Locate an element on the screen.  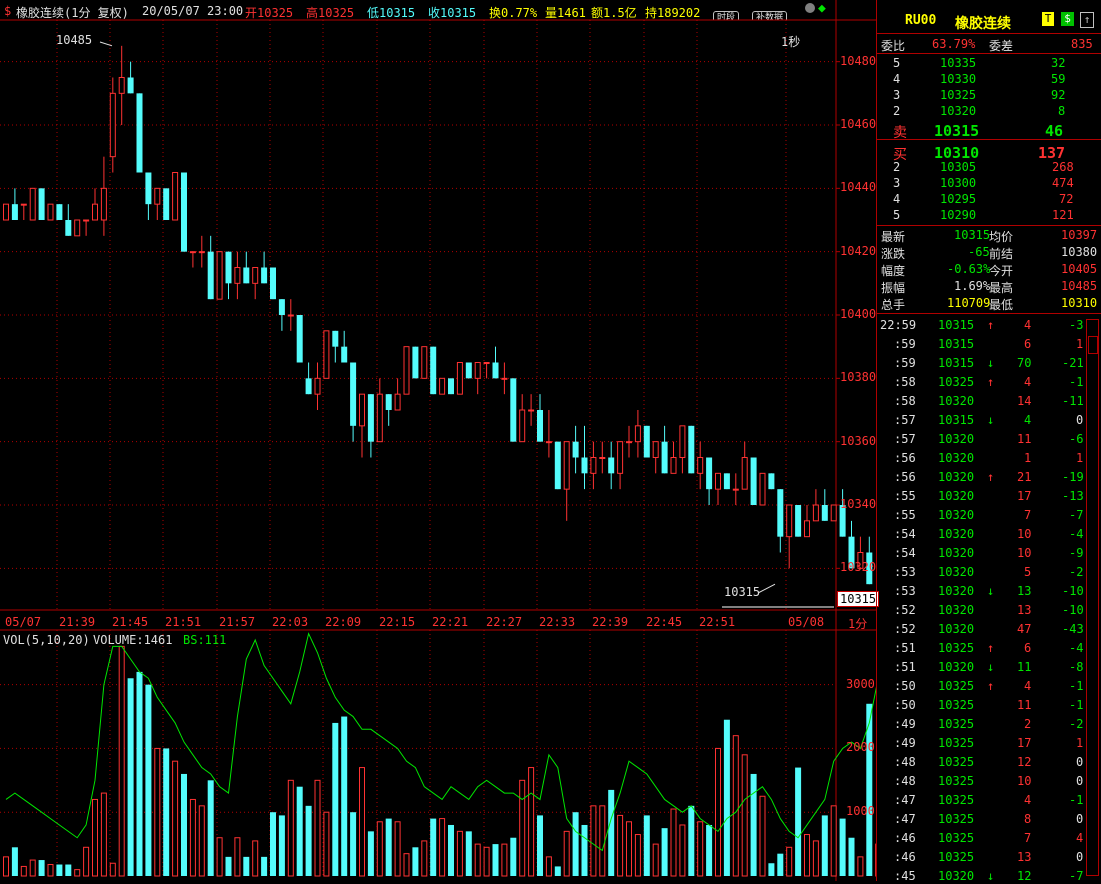
bid-level: 3 is located at coordinates (896, 183).